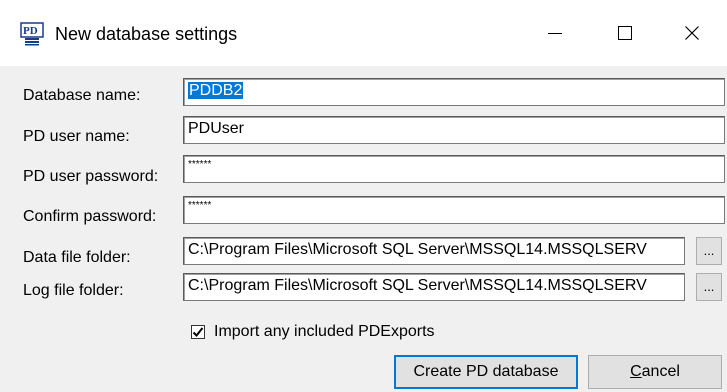  What do you see at coordinates (486, 372) in the screenshot?
I see `create-pd-database-button: Create PD database` at bounding box center [486, 372].